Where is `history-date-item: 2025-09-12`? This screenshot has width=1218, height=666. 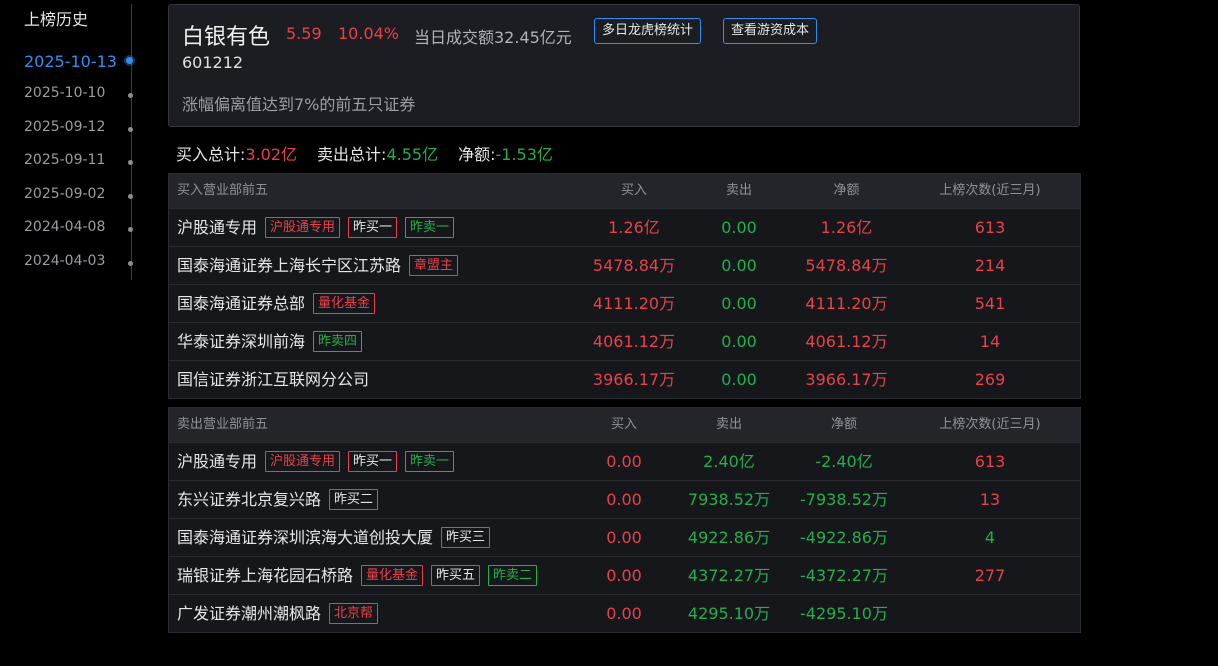 history-date-item: 2025-09-12 is located at coordinates (81, 130).